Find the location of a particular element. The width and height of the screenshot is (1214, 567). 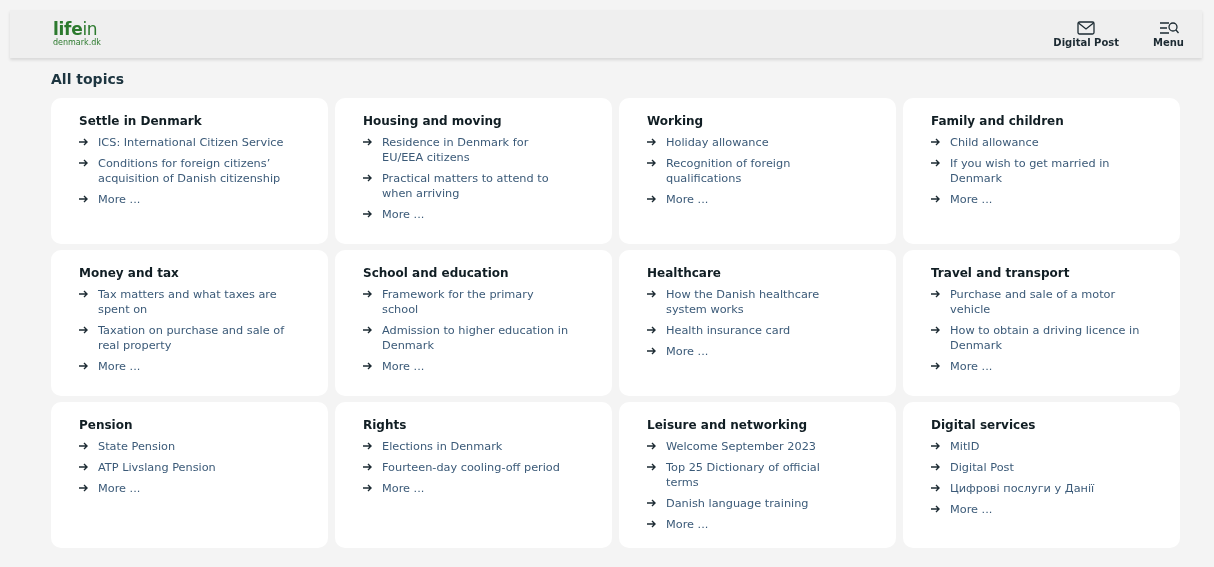

card-title: Healthcare is located at coordinates (684, 273).